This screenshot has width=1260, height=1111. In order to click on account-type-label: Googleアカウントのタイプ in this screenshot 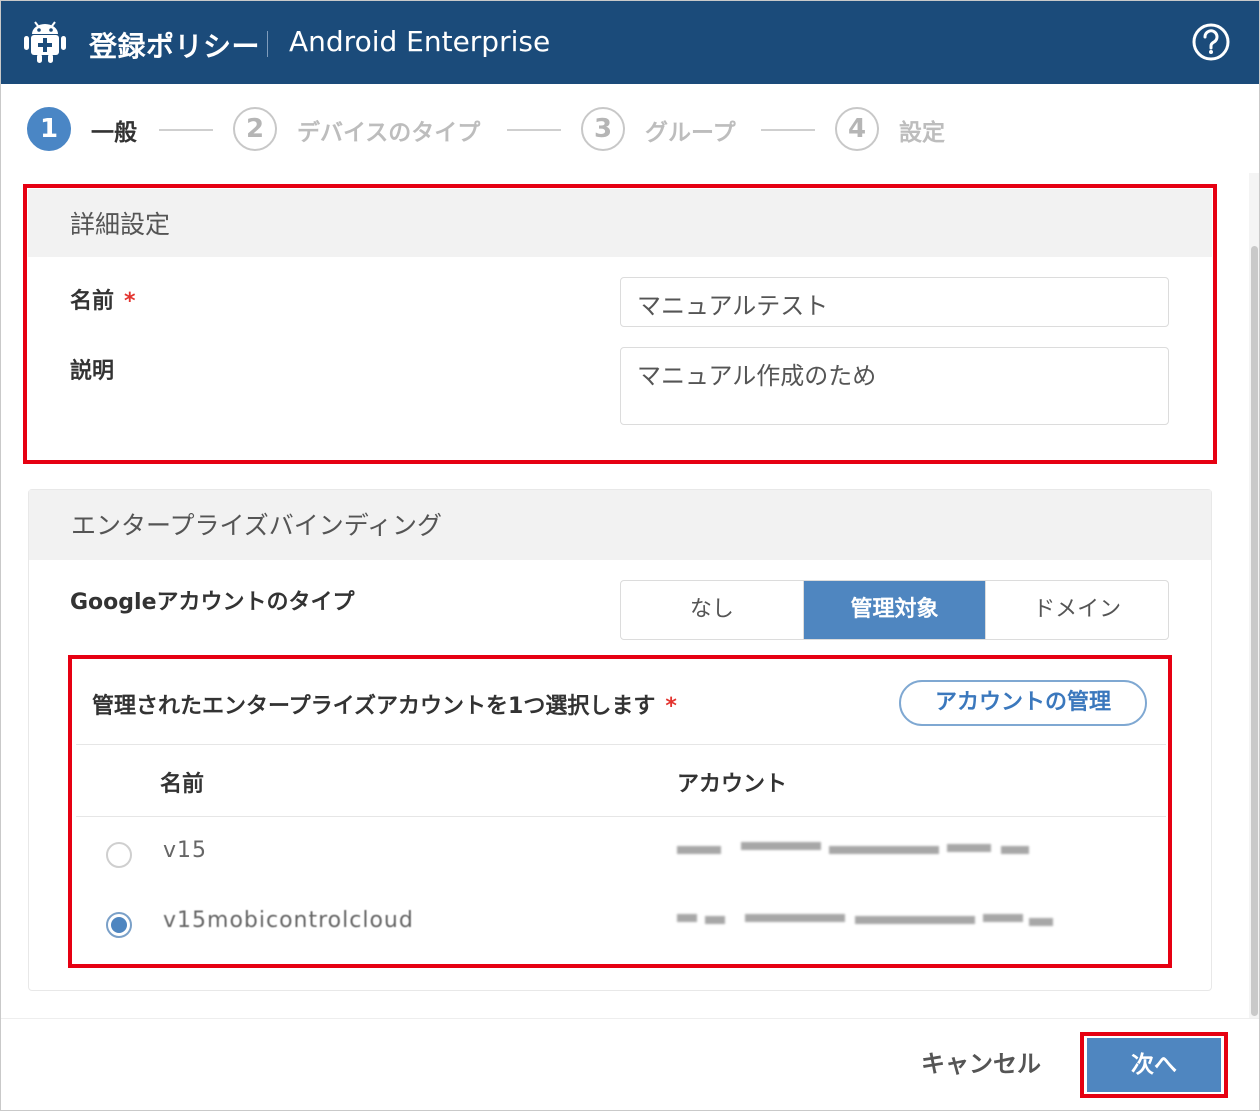, I will do `click(212, 602)`.